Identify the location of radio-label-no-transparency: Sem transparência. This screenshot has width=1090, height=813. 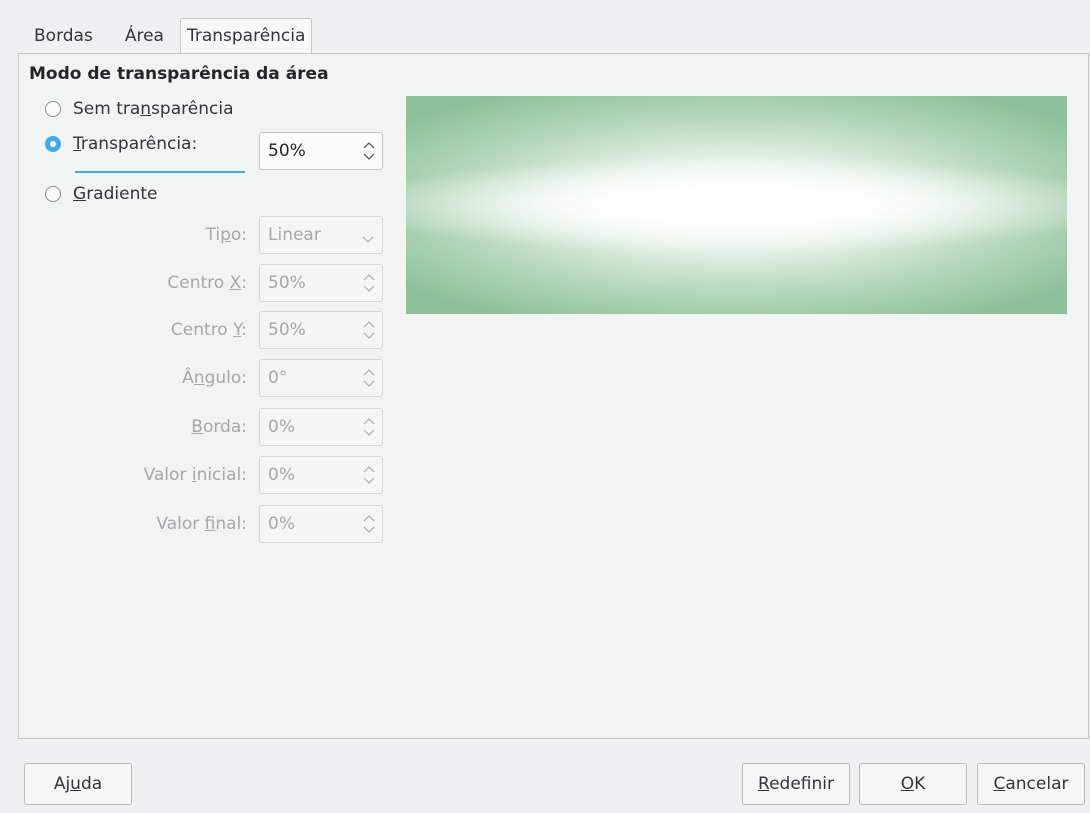
(153, 109).